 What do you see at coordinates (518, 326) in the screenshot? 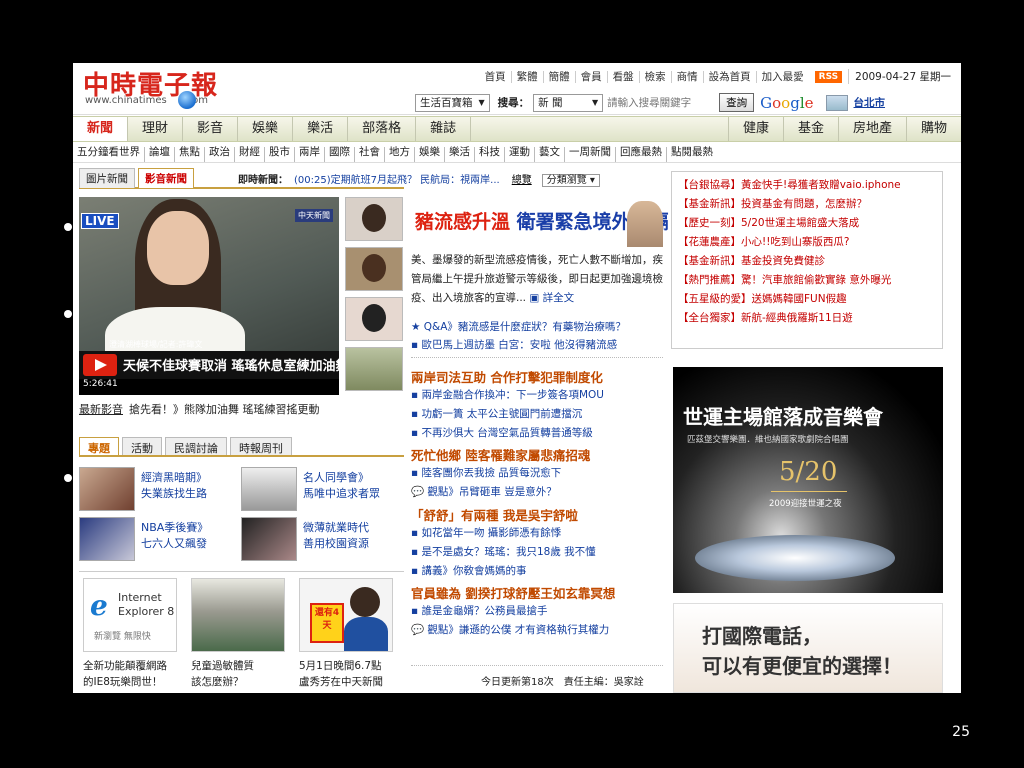
I see `news-link: ★ Q&A》豬流感是什麼症狀？有藥物治療嗎？` at bounding box center [518, 326].